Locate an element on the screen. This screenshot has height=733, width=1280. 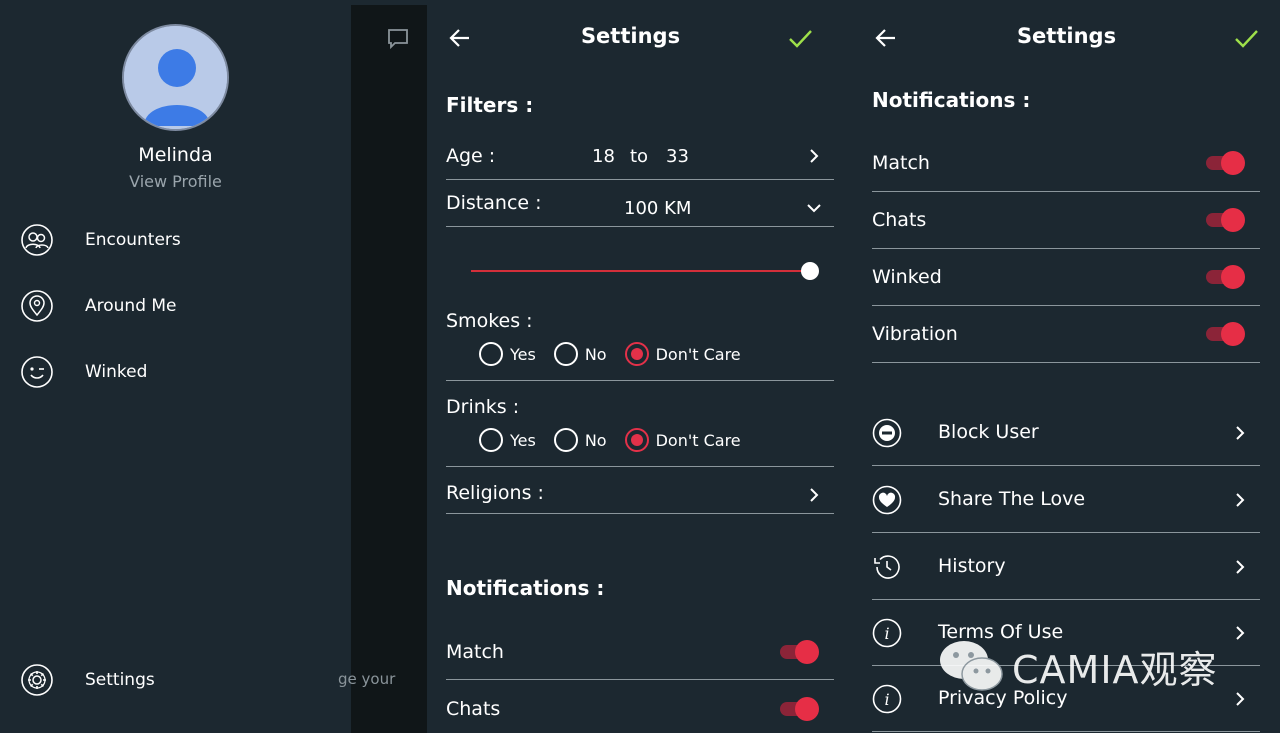
age-to: to is located at coordinates (639, 156).